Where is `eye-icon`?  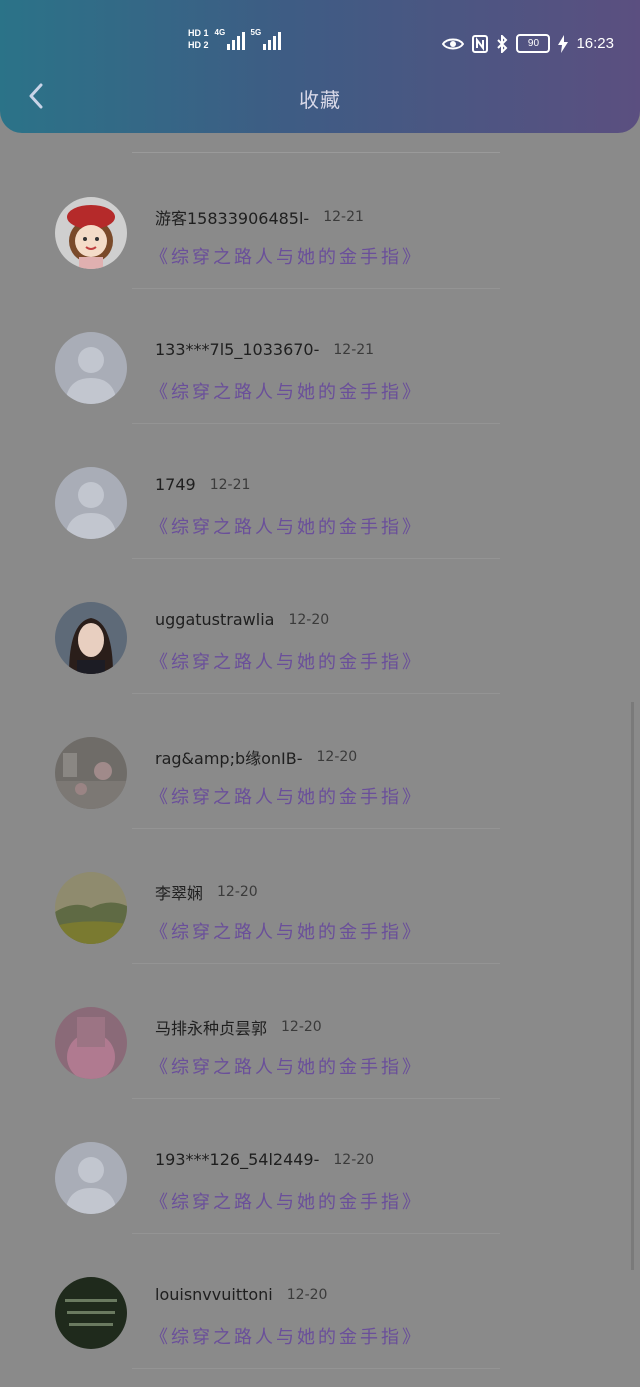
eye-icon is located at coordinates (453, 43).